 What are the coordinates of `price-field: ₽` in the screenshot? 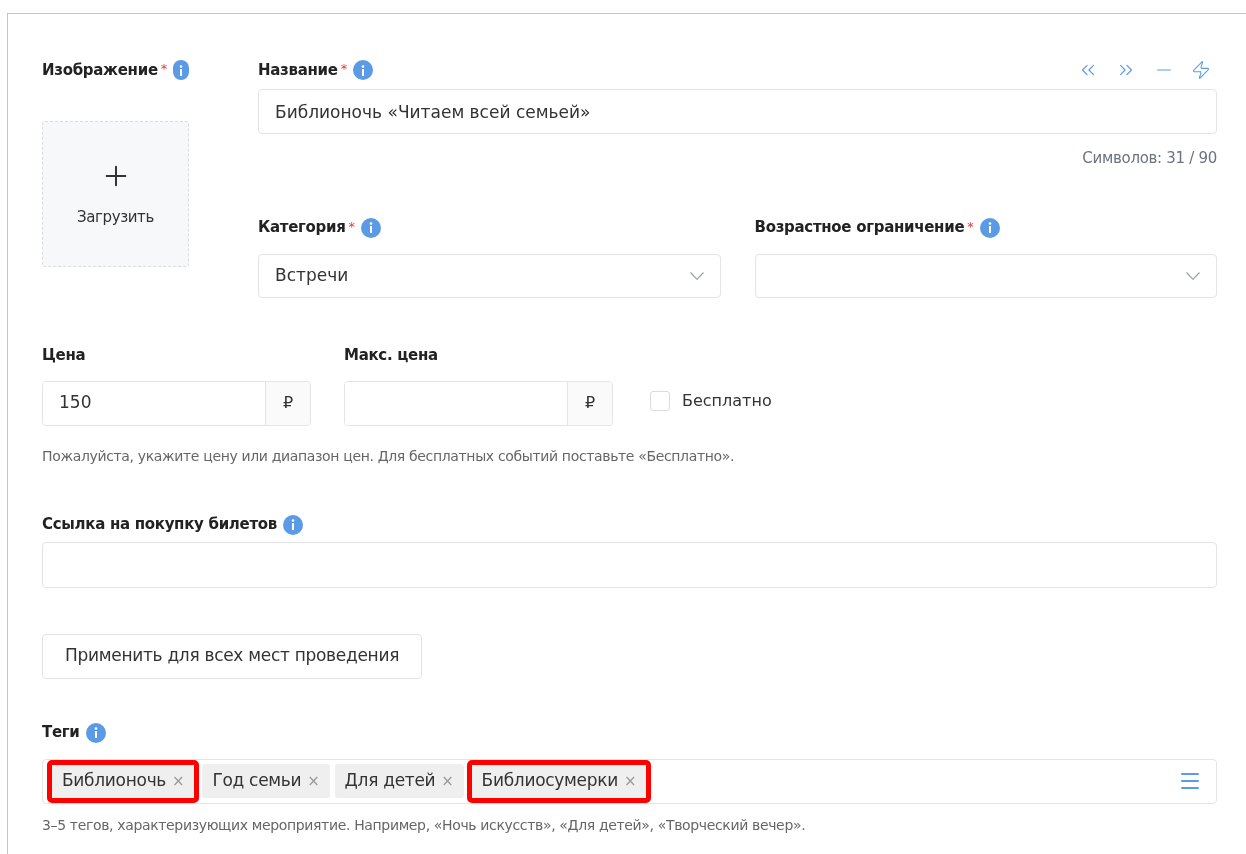 It's located at (478, 403).